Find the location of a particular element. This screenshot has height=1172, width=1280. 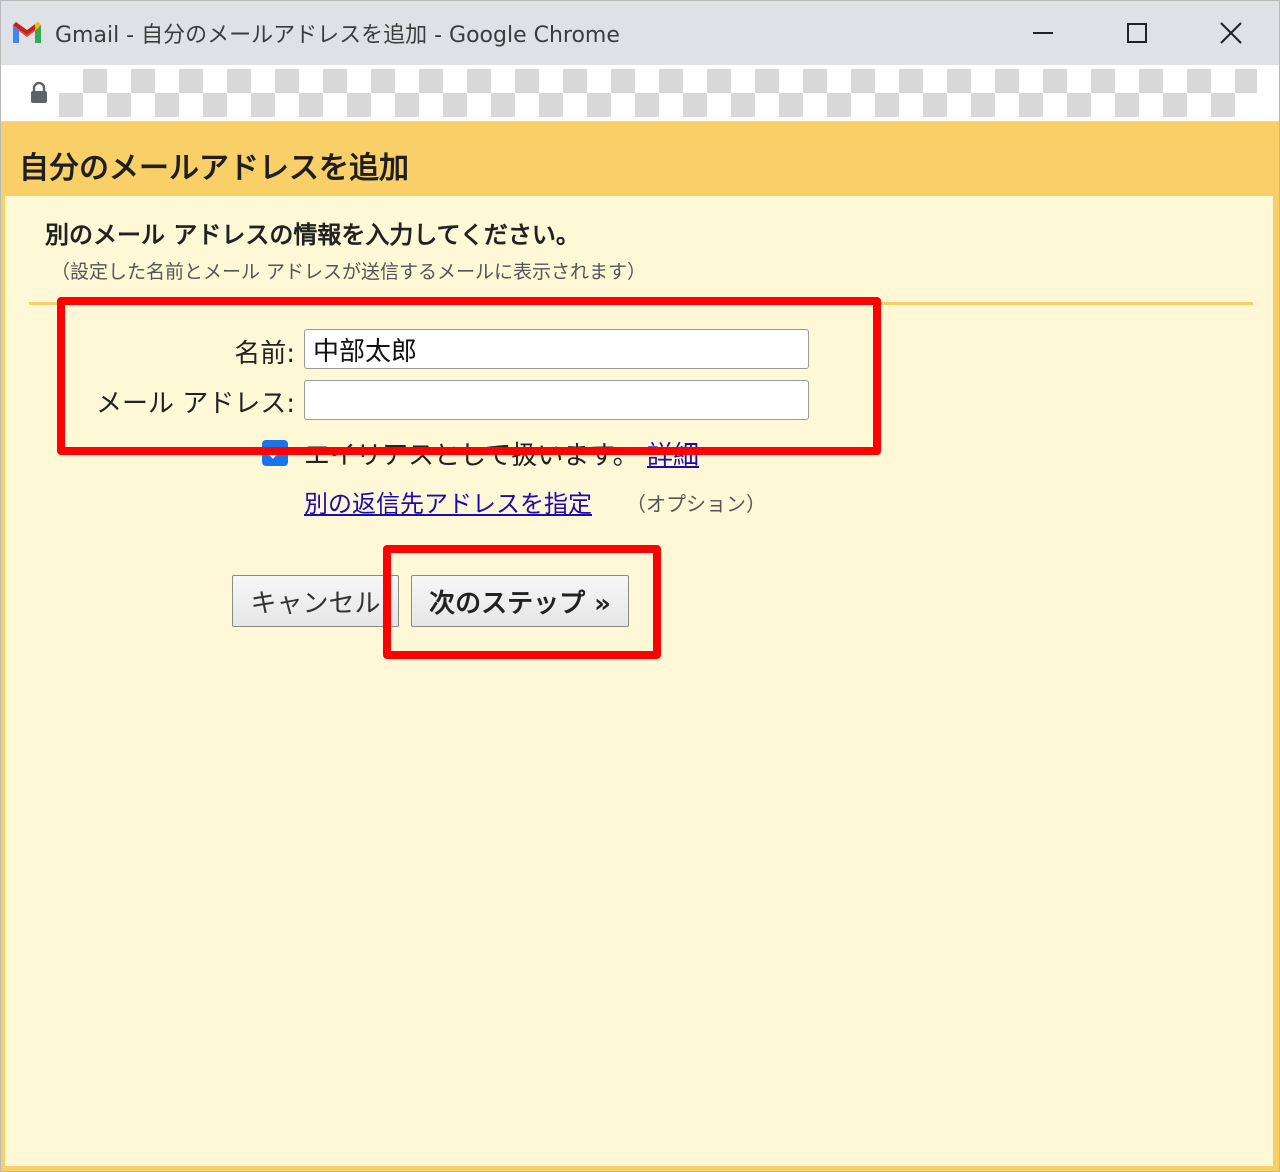

window-title: Gmail - 自分のメールアドレスを追加 - Google Chrome is located at coordinates (337, 35).